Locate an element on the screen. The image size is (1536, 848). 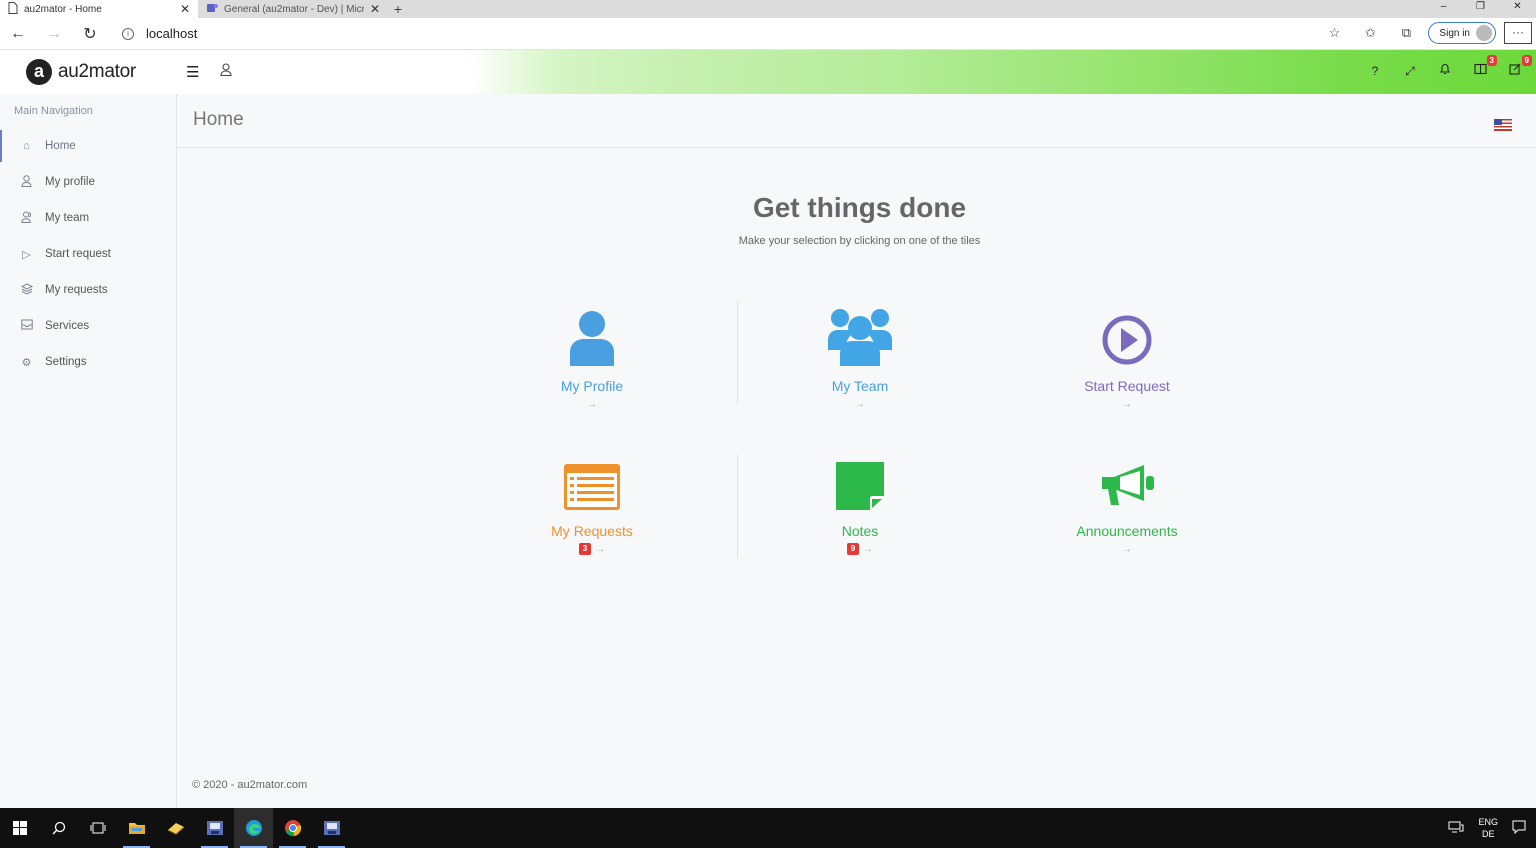
header-icons: ? ⤢ 3 9 is located at coordinates (1449, 67).